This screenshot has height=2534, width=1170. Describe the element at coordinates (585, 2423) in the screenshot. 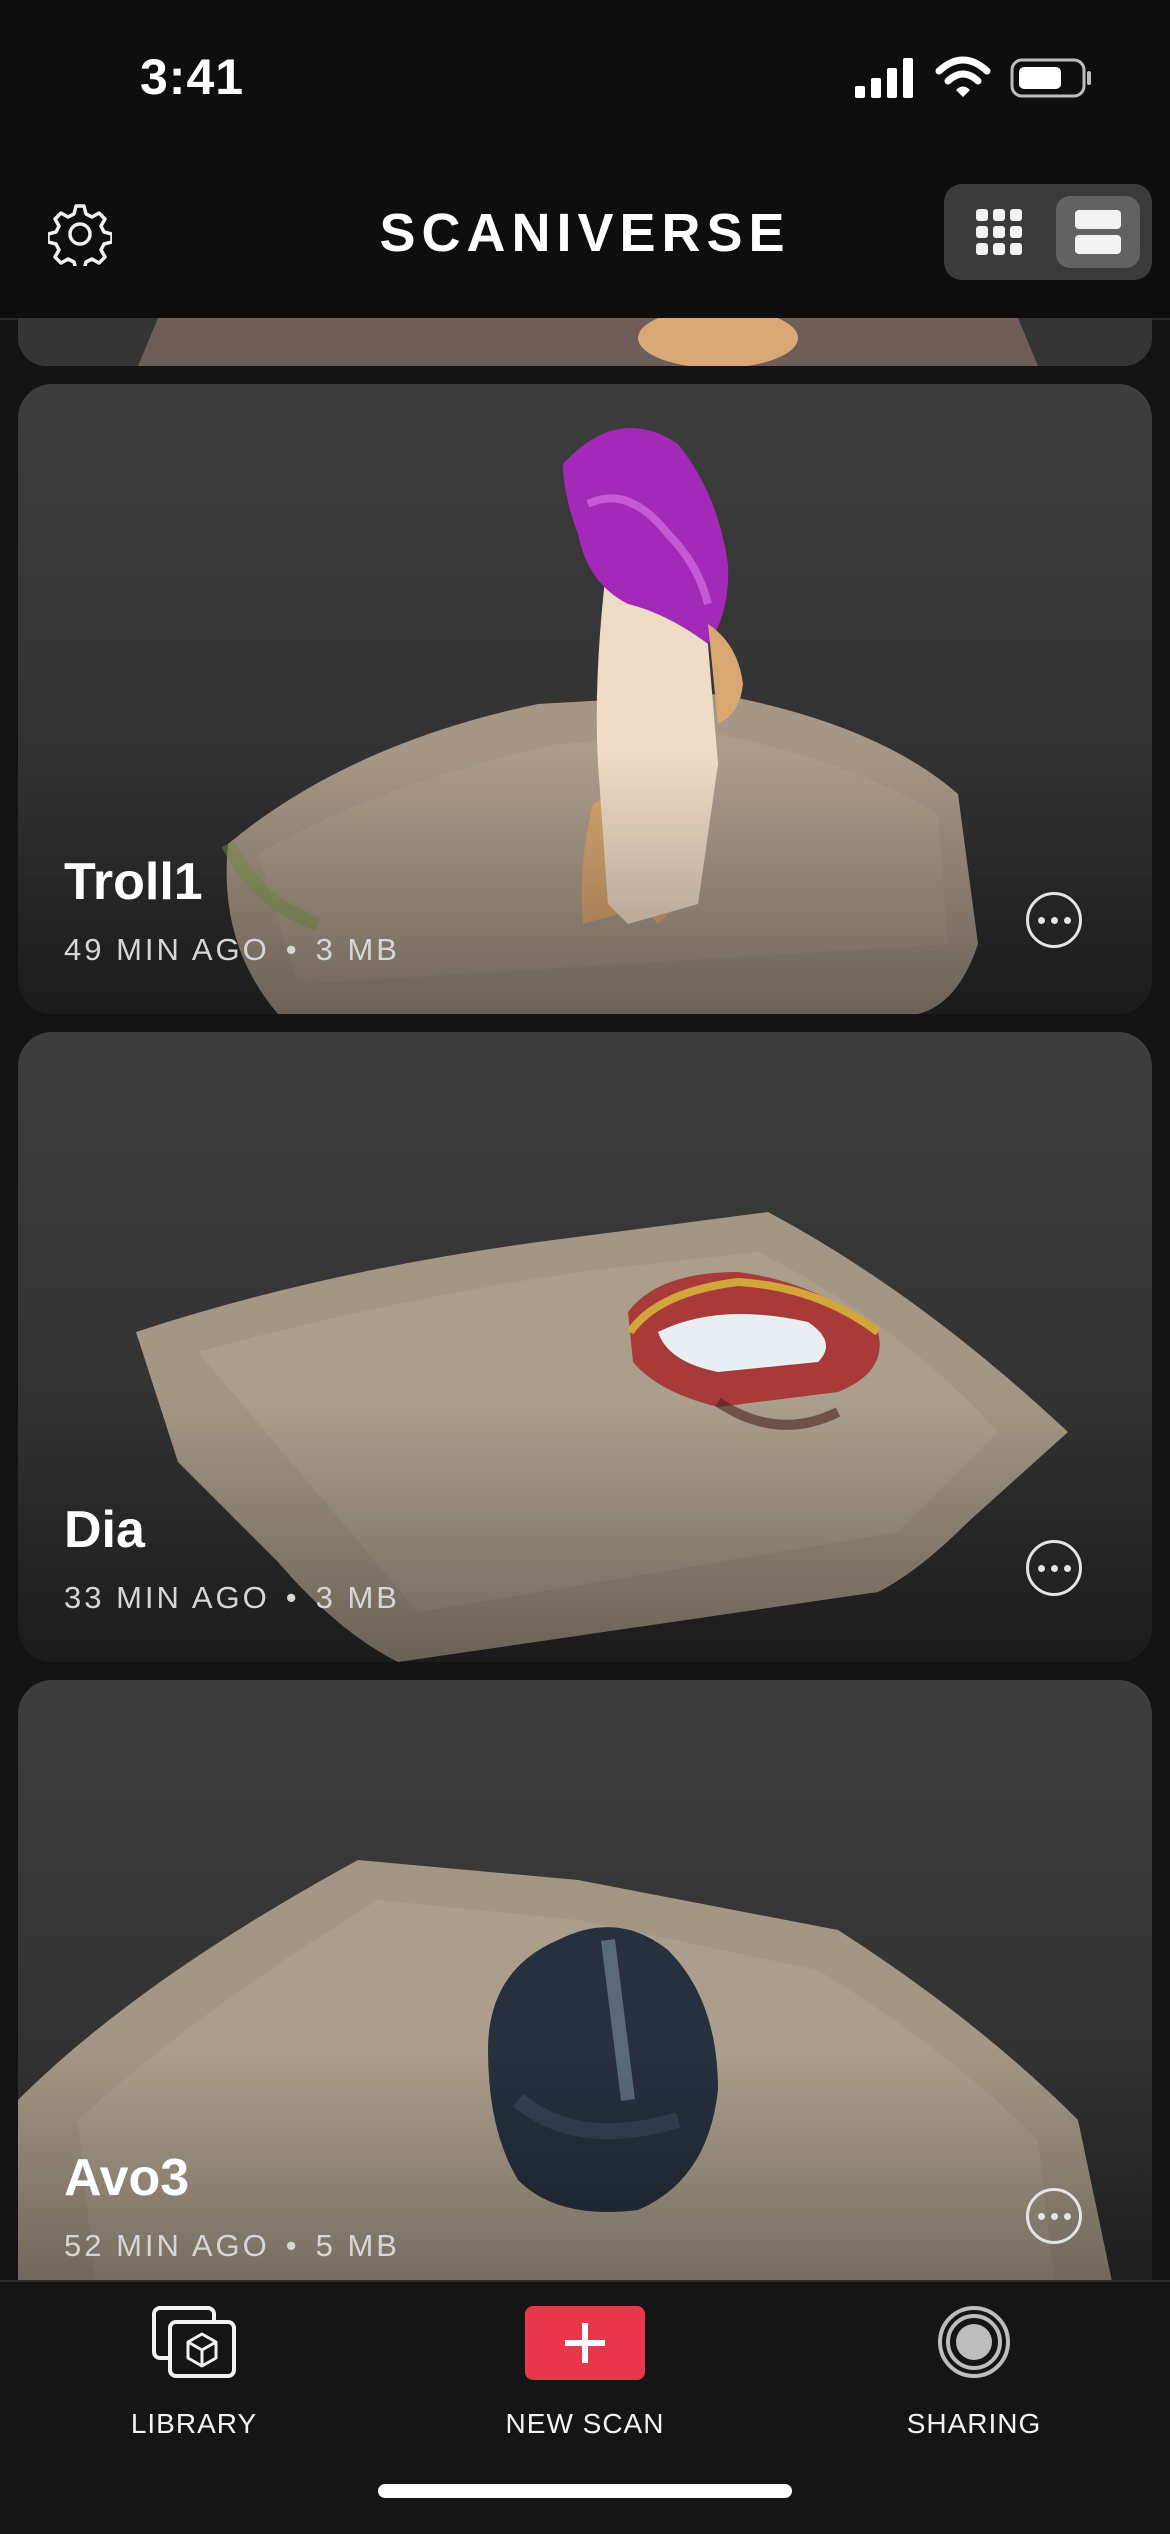

I see `tab-new-scan-label: NEW SCAN` at that location.